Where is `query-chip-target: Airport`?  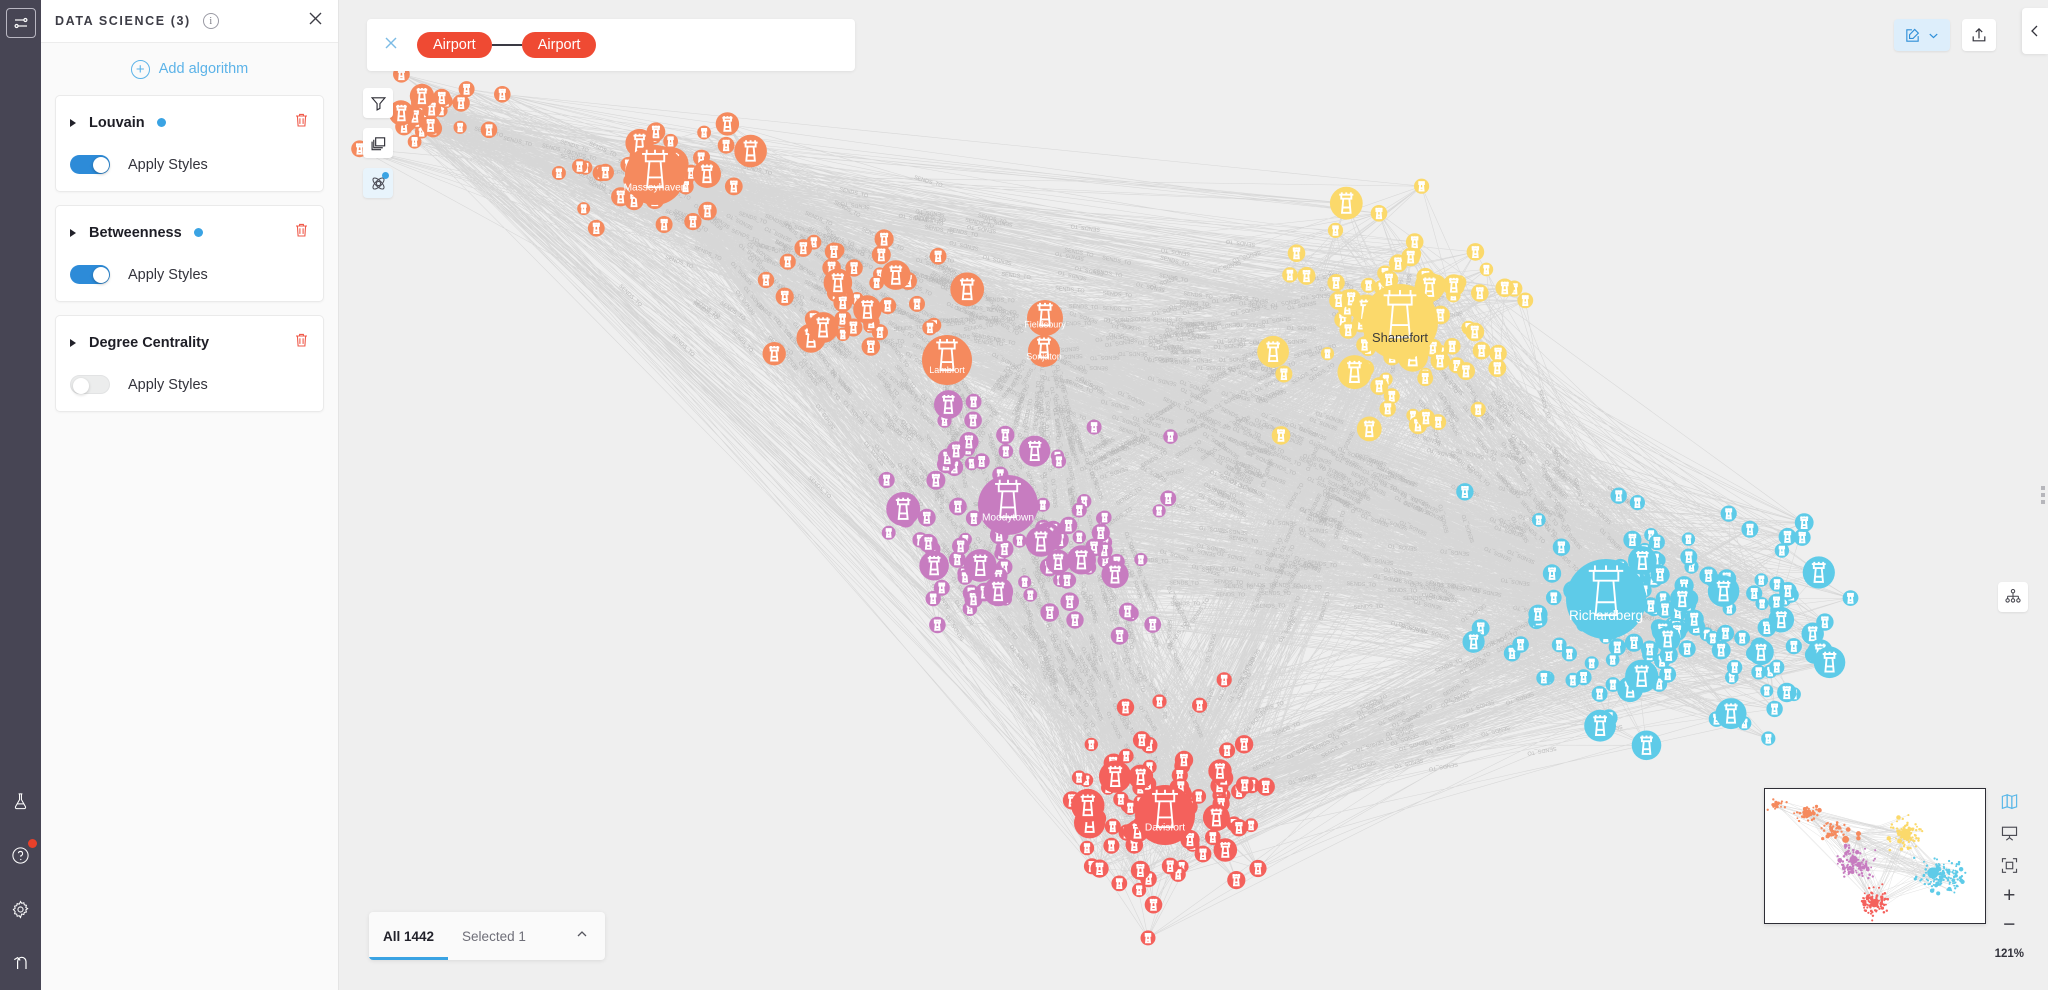
query-chip-target: Airport is located at coordinates (559, 45).